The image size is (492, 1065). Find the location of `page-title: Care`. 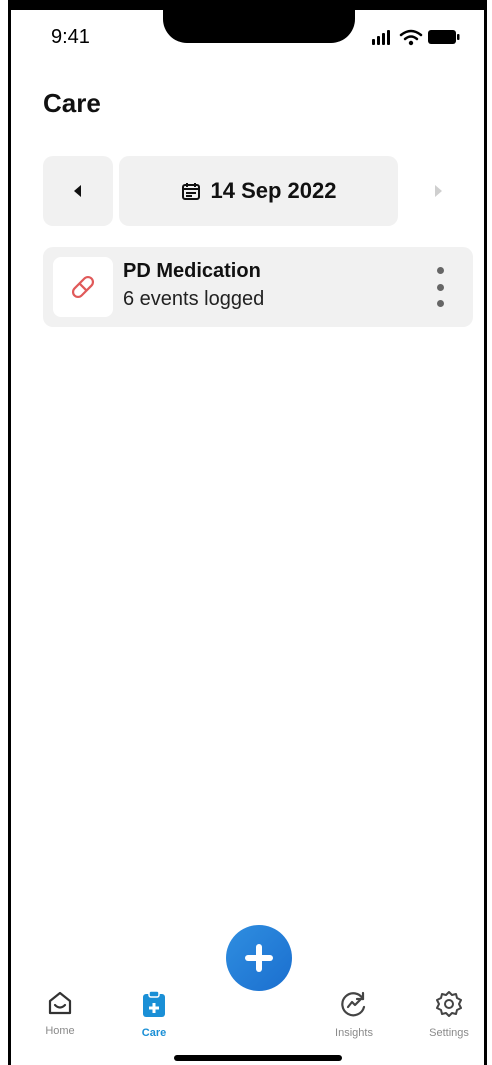

page-title: Care is located at coordinates (72, 103).